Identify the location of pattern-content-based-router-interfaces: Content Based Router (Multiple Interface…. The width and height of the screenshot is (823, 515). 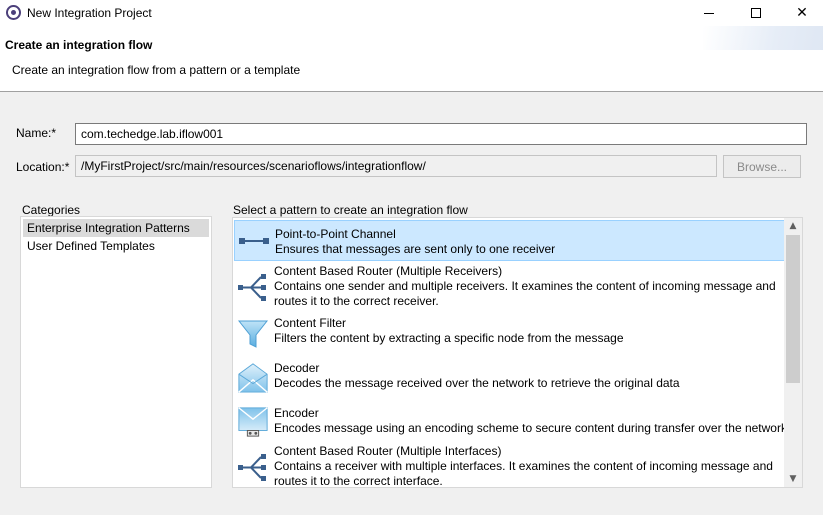
(510, 465).